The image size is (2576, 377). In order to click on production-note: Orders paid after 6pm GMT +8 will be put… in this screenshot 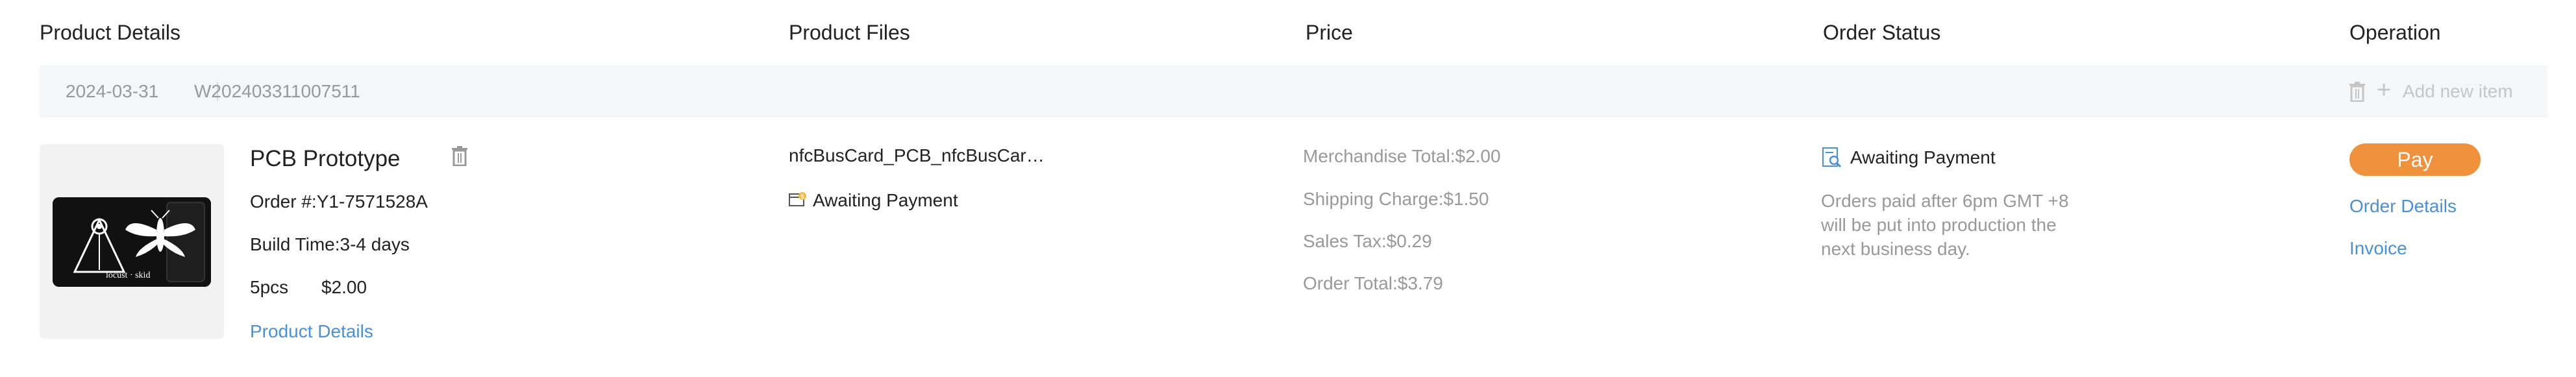, I will do `click(1945, 225)`.